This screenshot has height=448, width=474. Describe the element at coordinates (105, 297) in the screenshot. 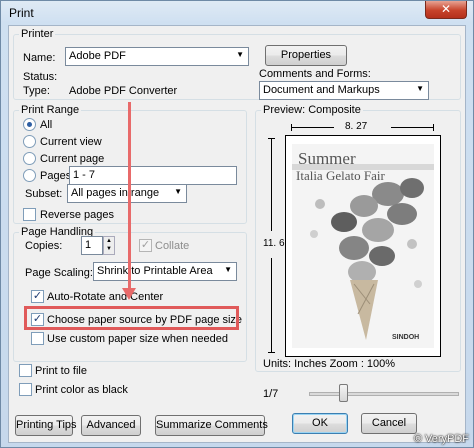

I see `auto-rotate-label: Auto-Rotate and Center` at that location.